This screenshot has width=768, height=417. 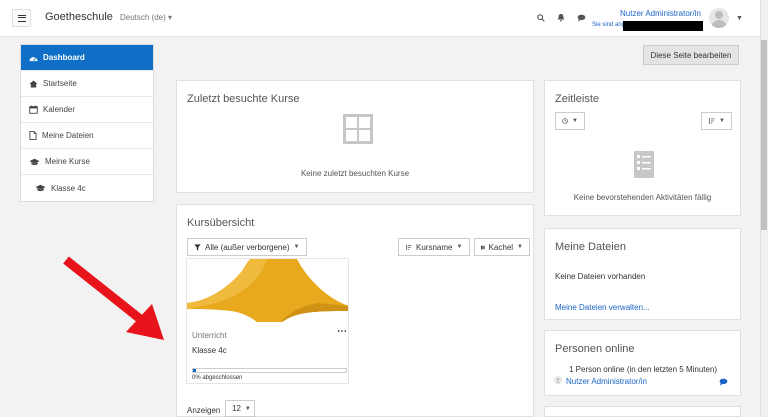 What do you see at coordinates (217, 378) in the screenshot?
I see `course-progress-text: 0% abgeschlossen` at bounding box center [217, 378].